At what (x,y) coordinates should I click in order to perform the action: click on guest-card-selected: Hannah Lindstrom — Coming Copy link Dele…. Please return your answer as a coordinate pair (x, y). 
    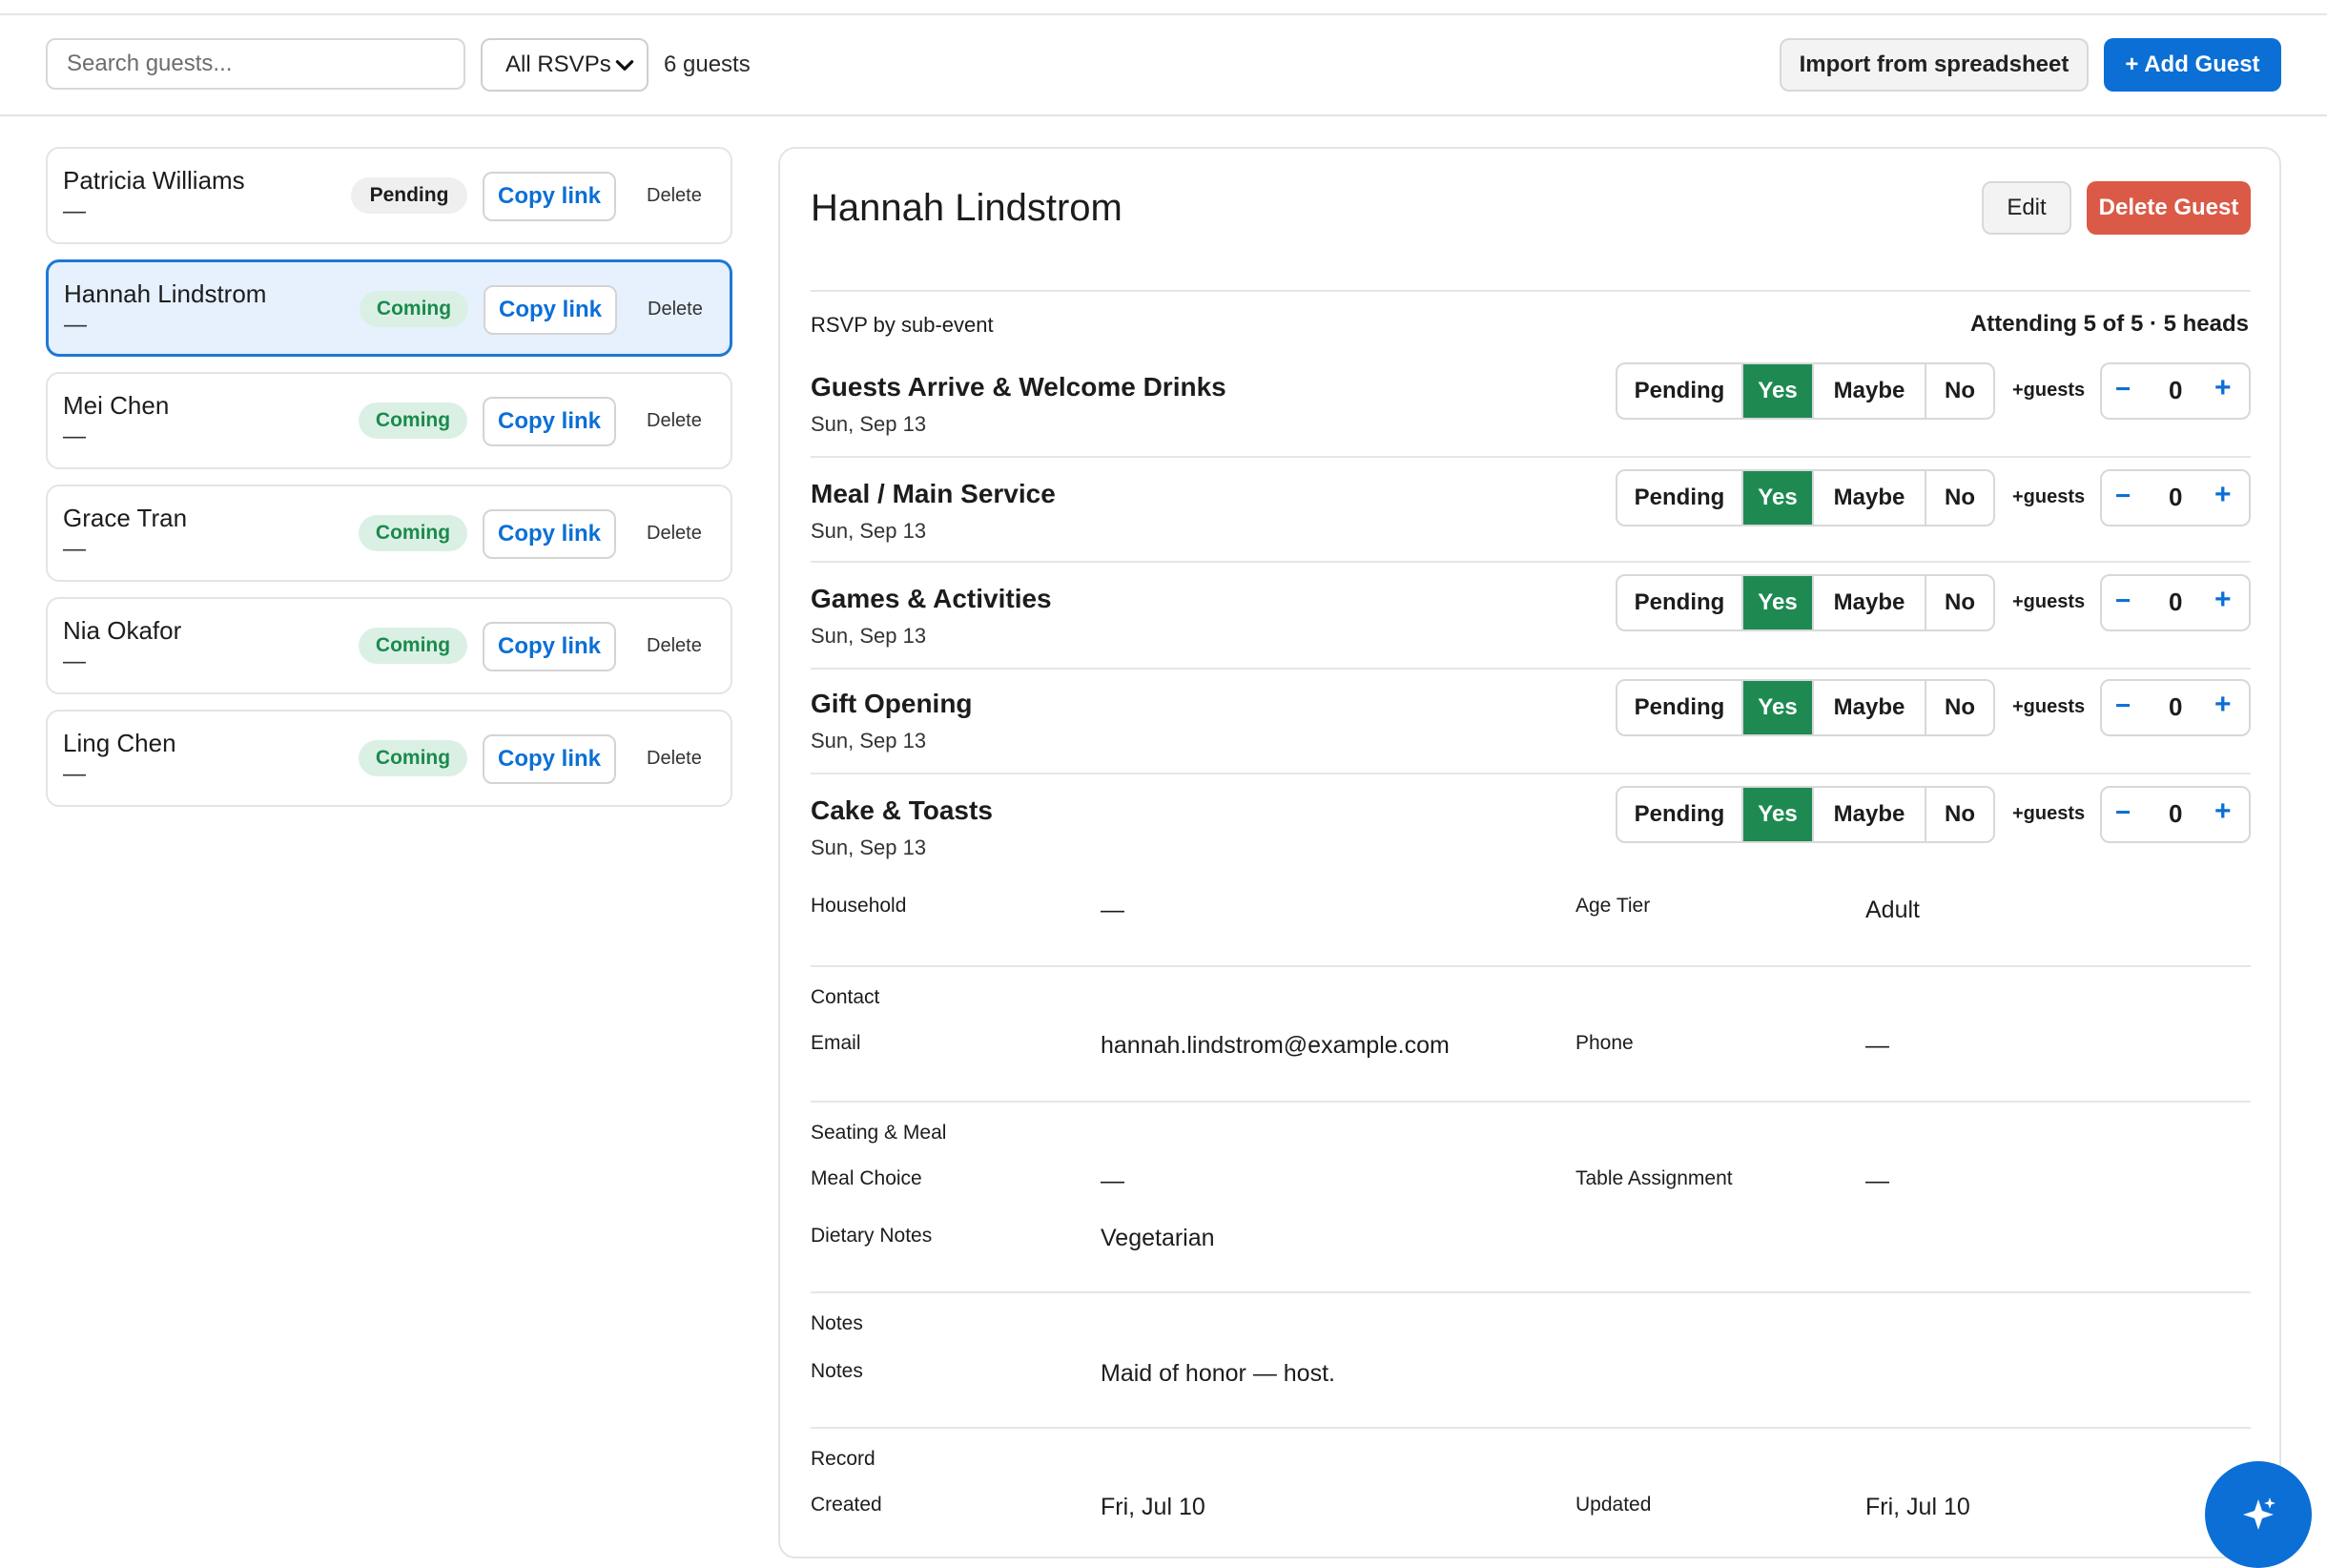
    Looking at the image, I should click on (389, 308).